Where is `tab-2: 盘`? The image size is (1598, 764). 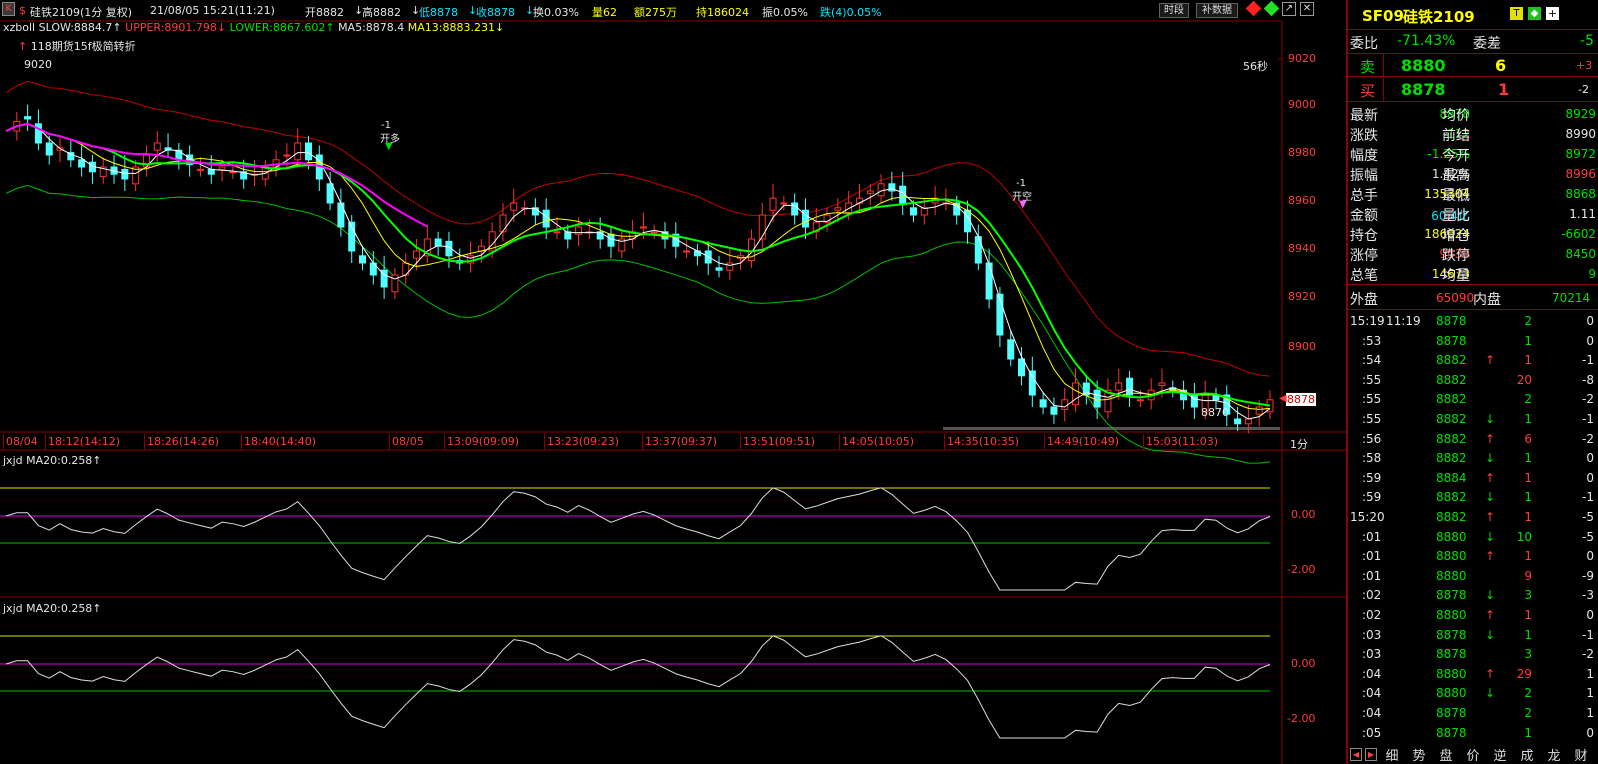
tab-2: 盘 is located at coordinates (1446, 754).